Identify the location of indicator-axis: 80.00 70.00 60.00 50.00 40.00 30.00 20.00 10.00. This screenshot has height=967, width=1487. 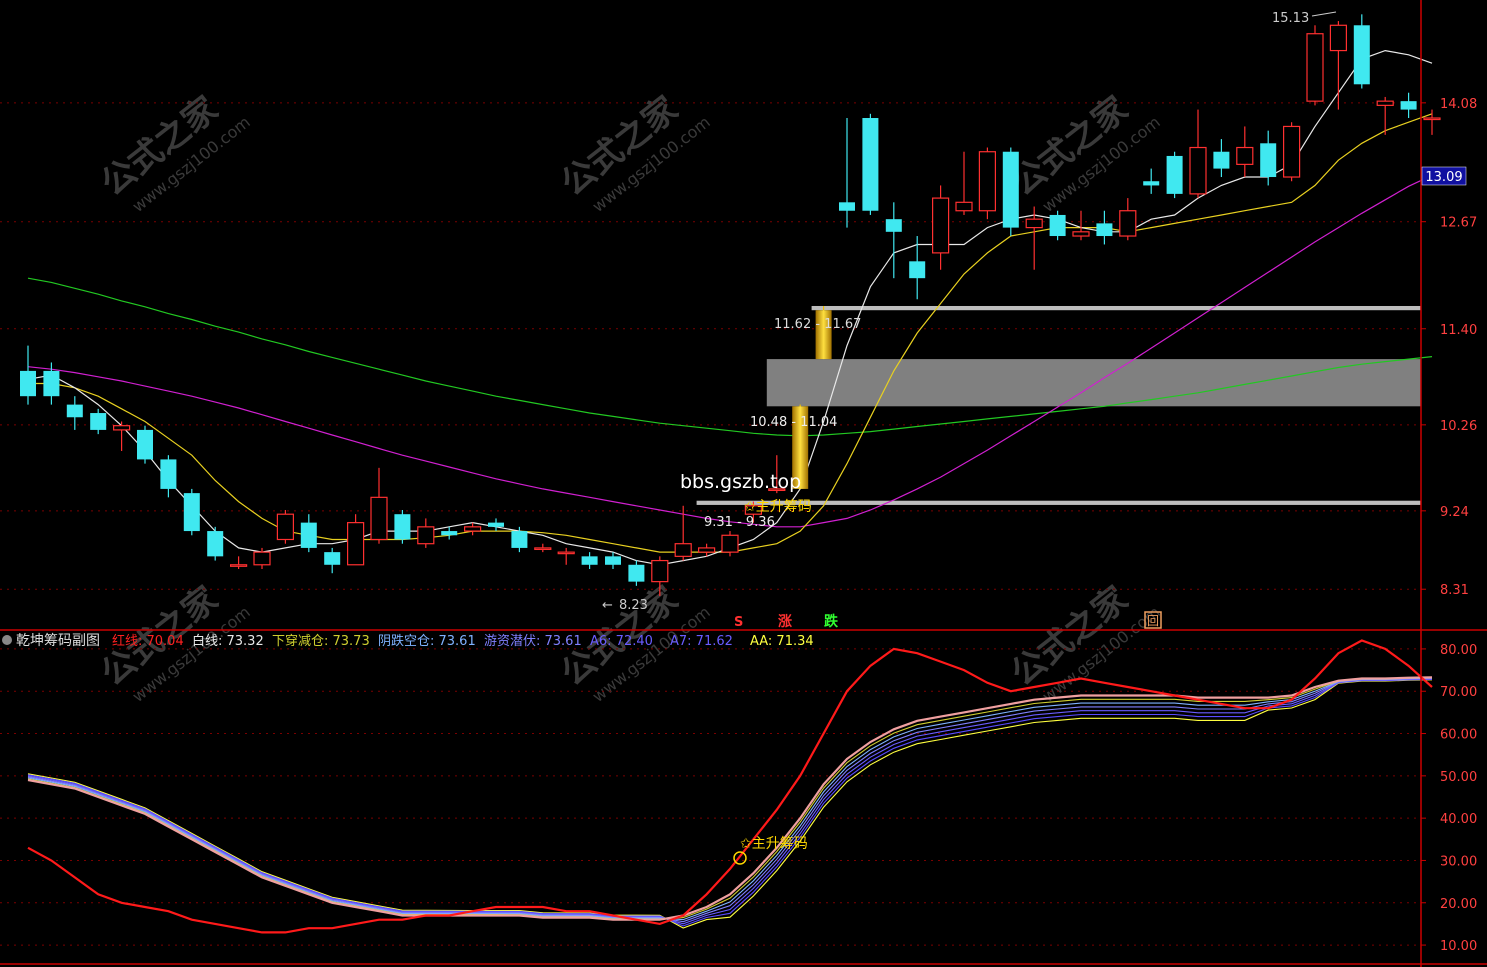
(1449, 798).